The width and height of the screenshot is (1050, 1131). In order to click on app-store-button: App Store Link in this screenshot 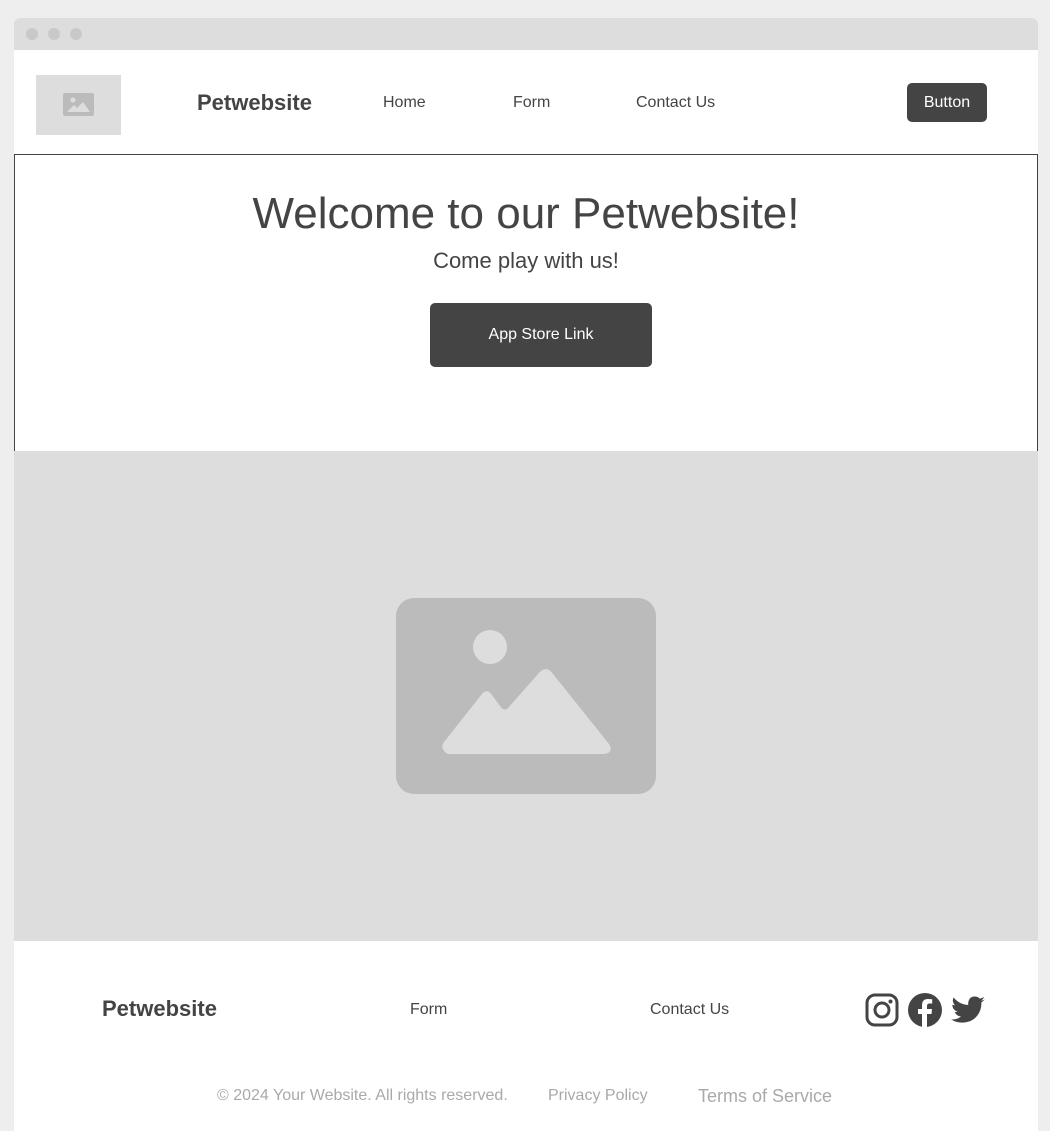, I will do `click(541, 335)`.